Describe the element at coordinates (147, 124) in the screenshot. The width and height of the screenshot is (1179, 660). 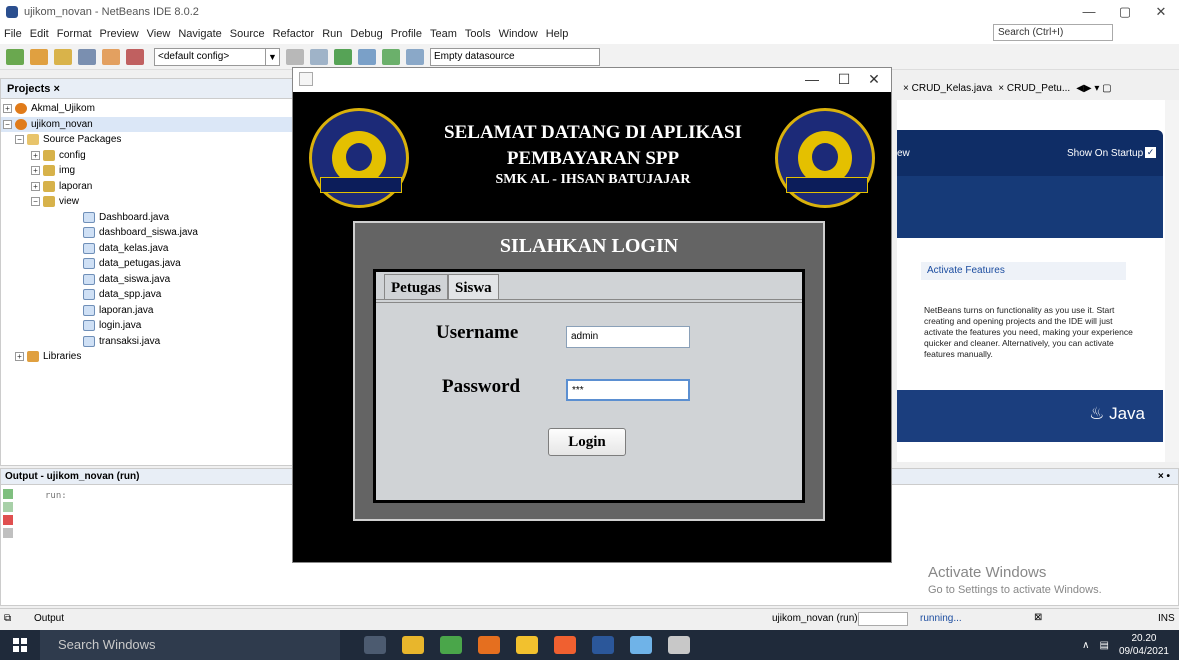
I see `tree-node: − ujikom_novan` at that location.